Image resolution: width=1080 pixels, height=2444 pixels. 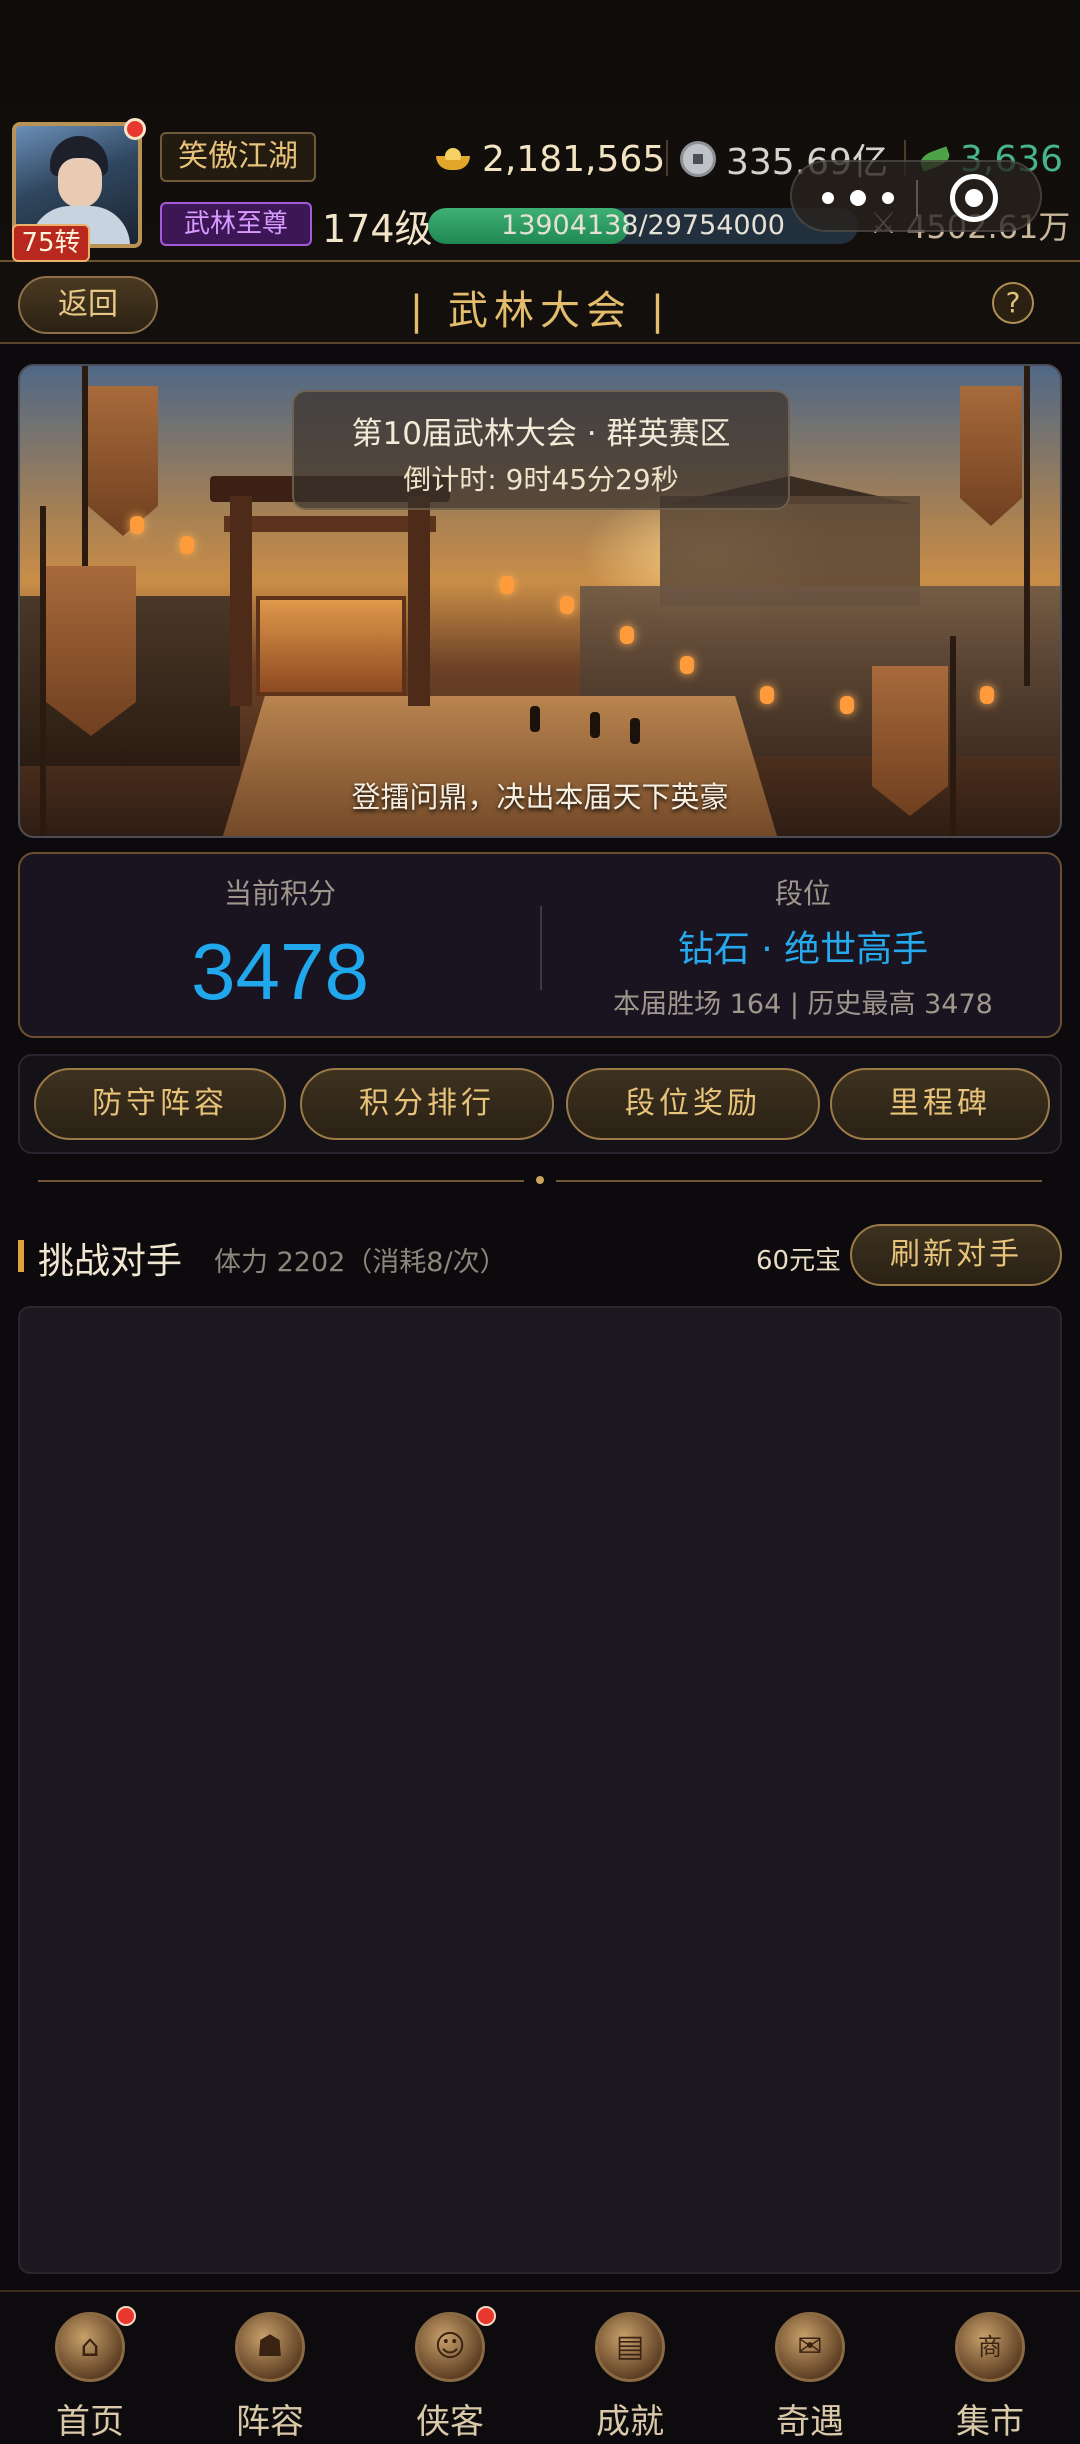 What do you see at coordinates (21, 1256) in the screenshot?
I see `section-accent-bar` at bounding box center [21, 1256].